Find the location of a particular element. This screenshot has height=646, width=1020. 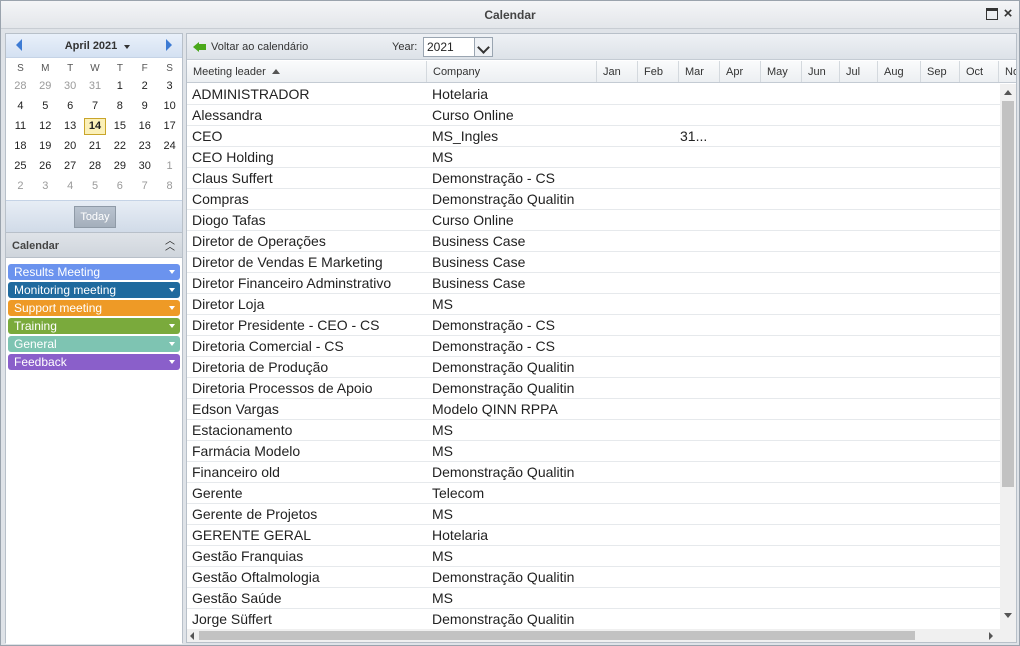

calendar-day: 11 is located at coordinates (20, 126).